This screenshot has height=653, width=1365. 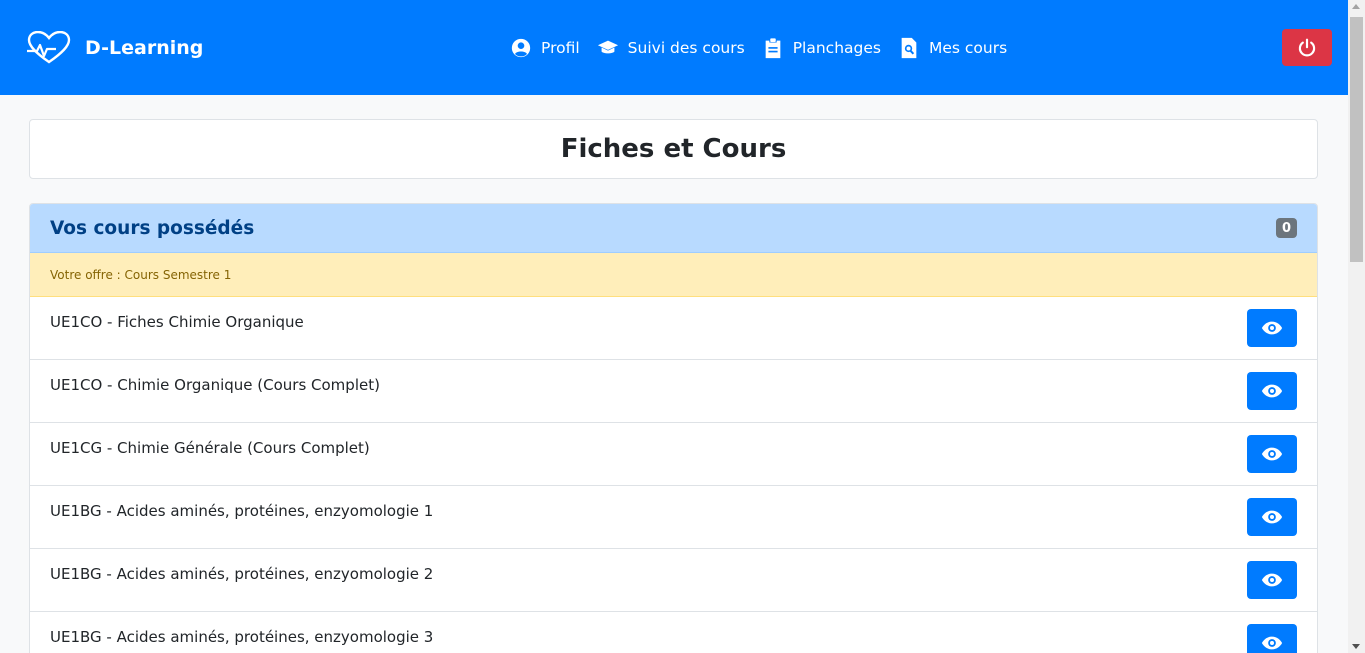 I want to click on nav-label-suivi-des-cours: Suivi des cours, so click(x=686, y=48).